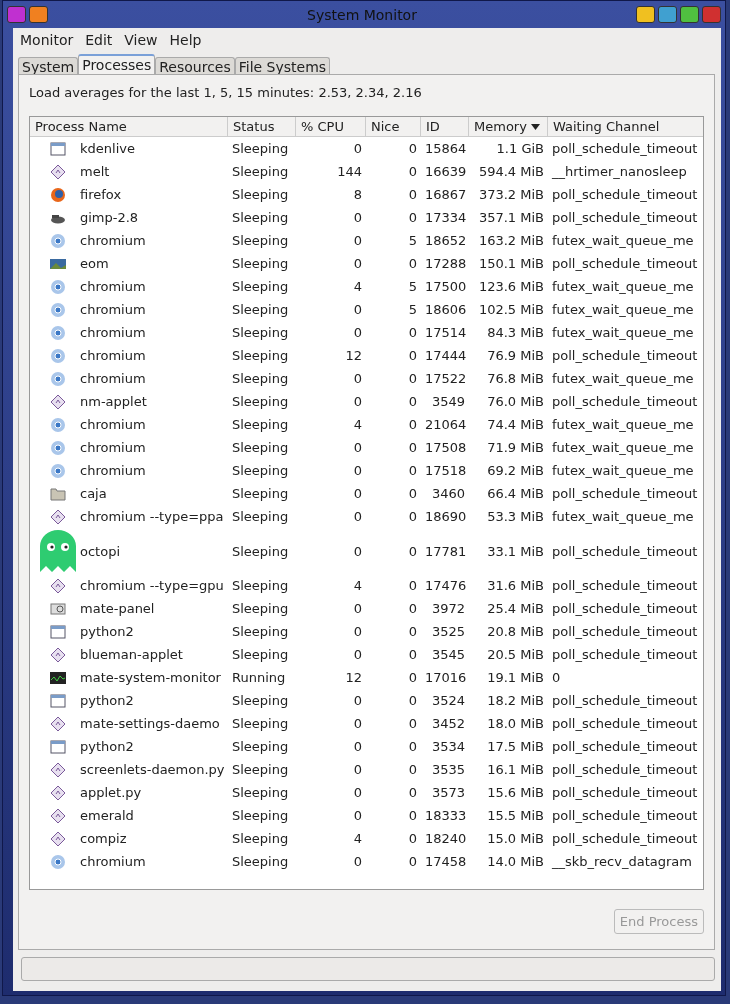 This screenshot has width=730, height=1004. What do you see at coordinates (117, 64) in the screenshot?
I see `tab: Processes` at bounding box center [117, 64].